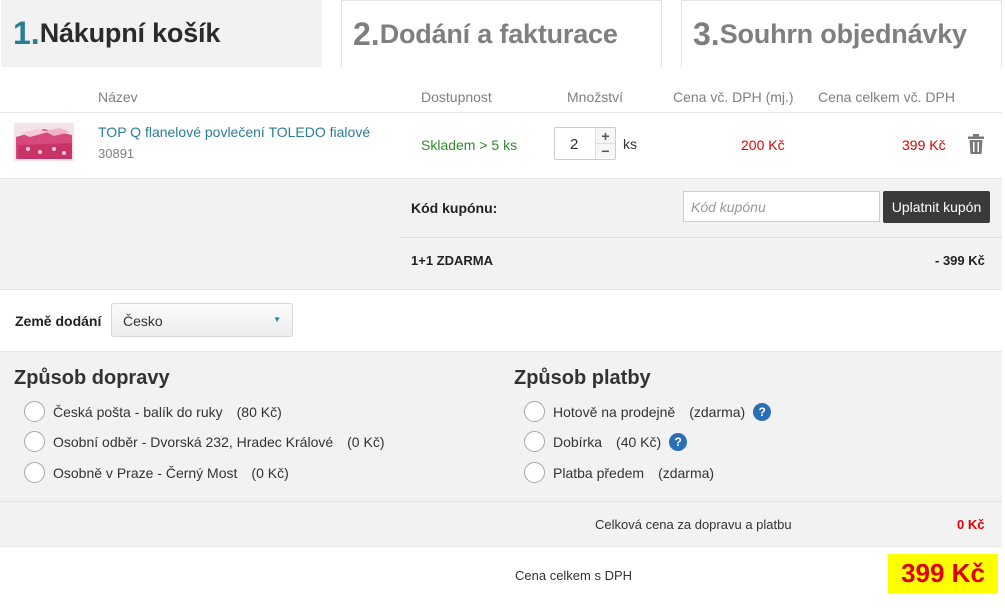 Image resolution: width=1005 pixels, height=608 pixels. I want to click on grand-total-label: Cena celkem s DPH, so click(574, 575).